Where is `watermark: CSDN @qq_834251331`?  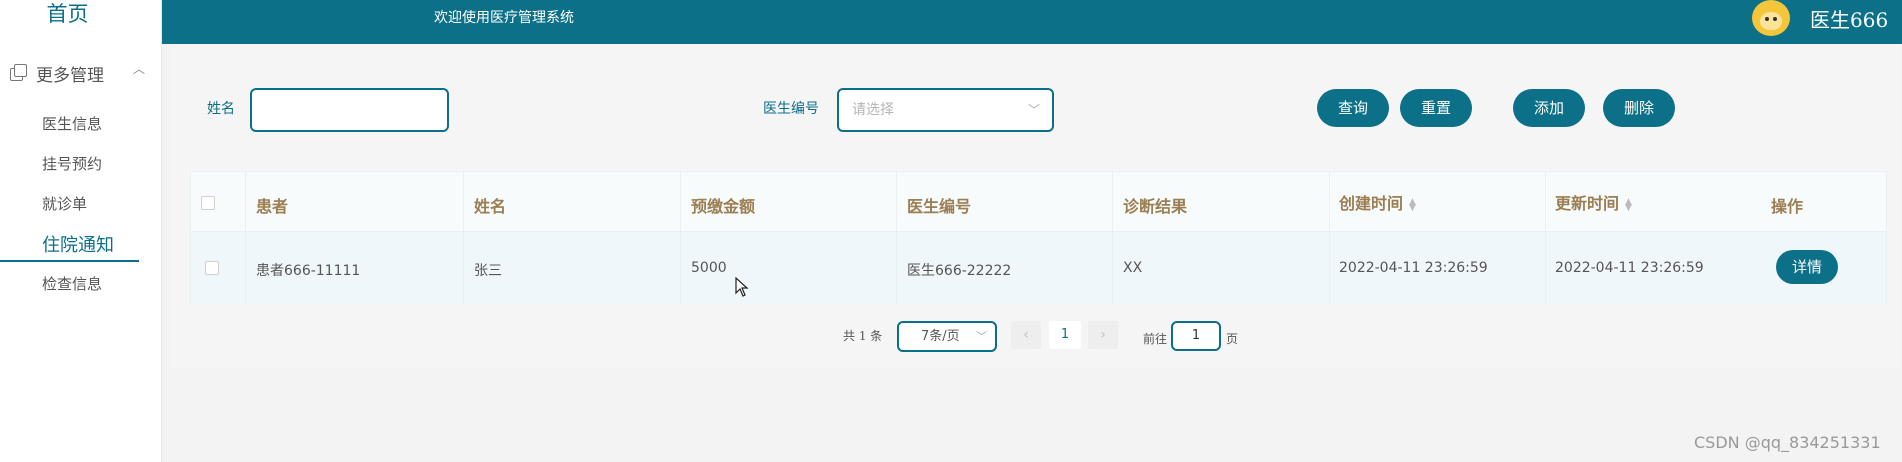 watermark: CSDN @qq_834251331 is located at coordinates (1787, 442).